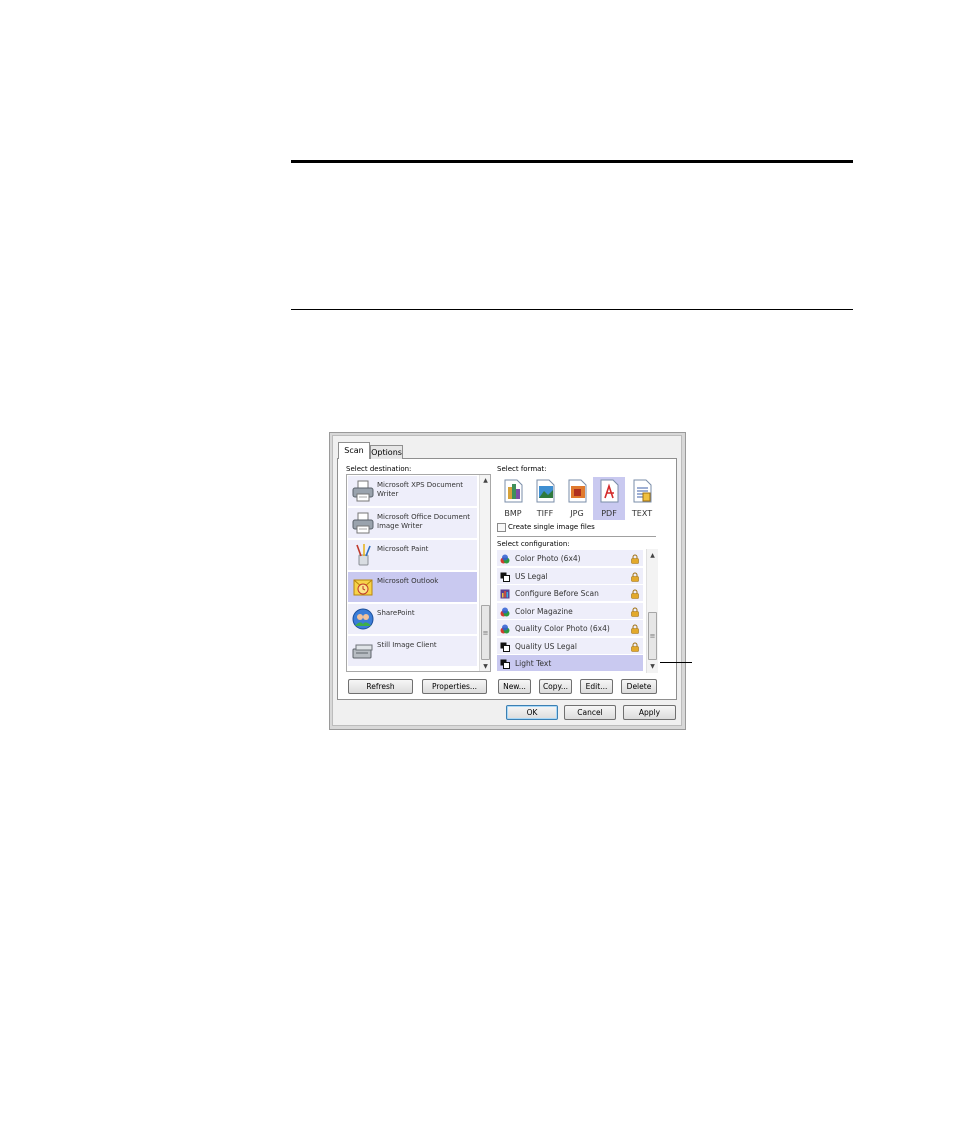 The image size is (954, 1145). What do you see at coordinates (386, 452) in the screenshot?
I see `tab-options: Options` at bounding box center [386, 452].